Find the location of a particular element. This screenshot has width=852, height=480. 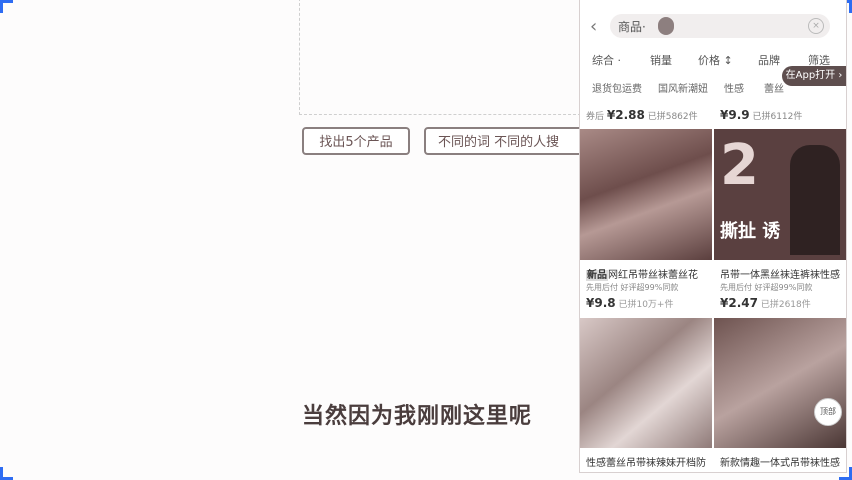

tag-different-words: 不同的词 不同的人搜 is located at coordinates (504, 141).